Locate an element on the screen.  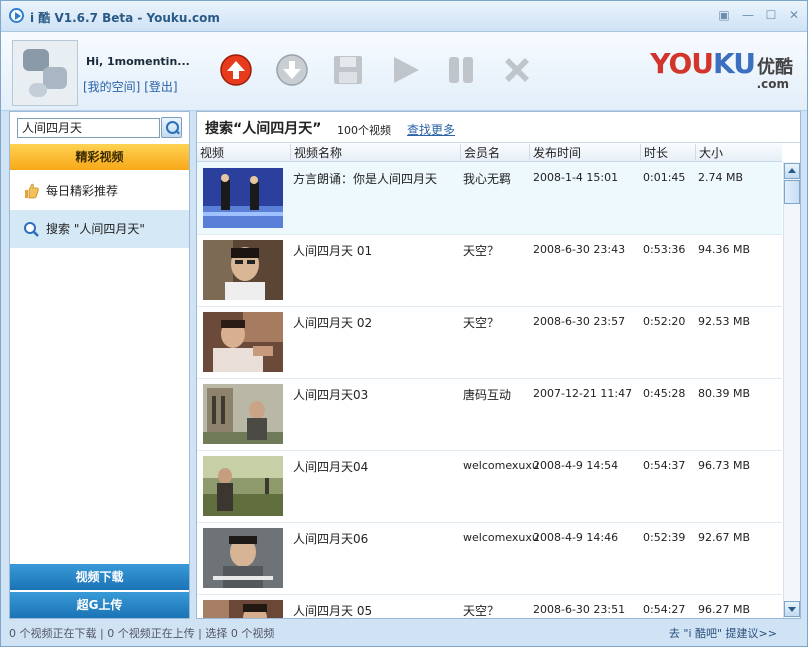
video-duration: 0:53:36 is located at coordinates (664, 249).